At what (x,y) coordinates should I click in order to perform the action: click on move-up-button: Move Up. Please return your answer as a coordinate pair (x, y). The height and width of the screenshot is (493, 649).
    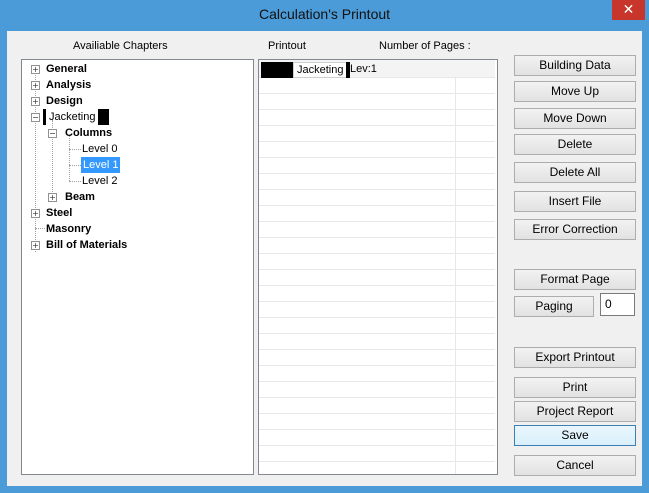
    Looking at the image, I should click on (575, 91).